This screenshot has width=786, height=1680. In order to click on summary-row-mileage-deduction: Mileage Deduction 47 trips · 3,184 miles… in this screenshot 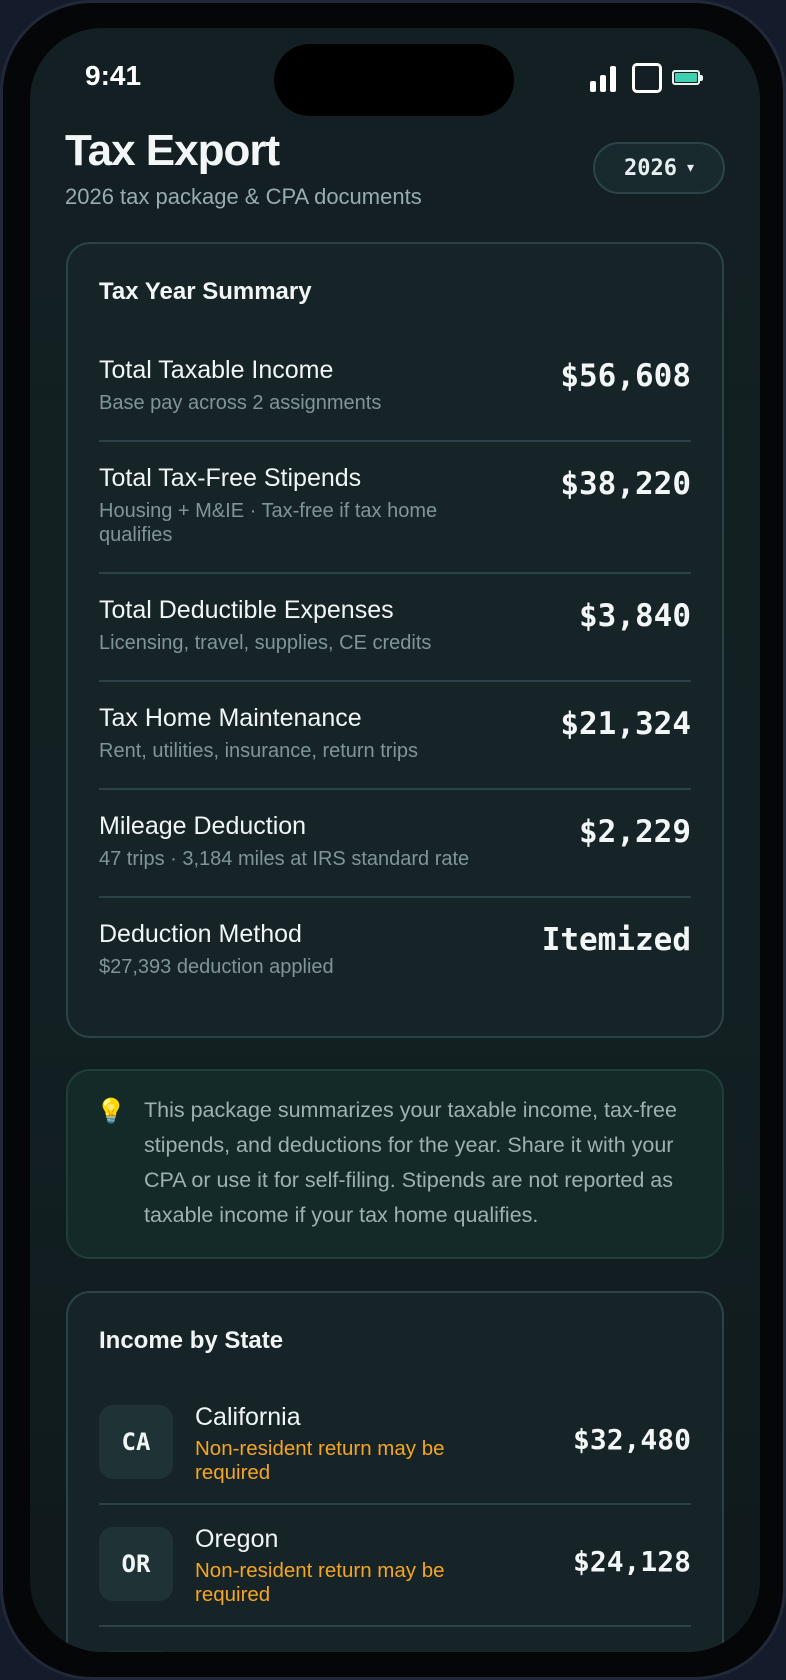, I will do `click(395, 841)`.